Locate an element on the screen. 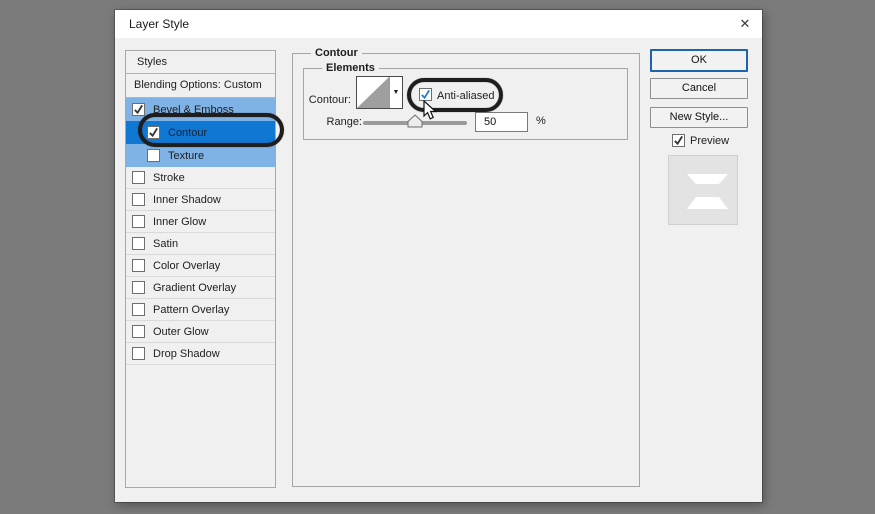 Image resolution: width=875 pixels, height=514 pixels. style-item-label: Inner Shadow is located at coordinates (187, 199).